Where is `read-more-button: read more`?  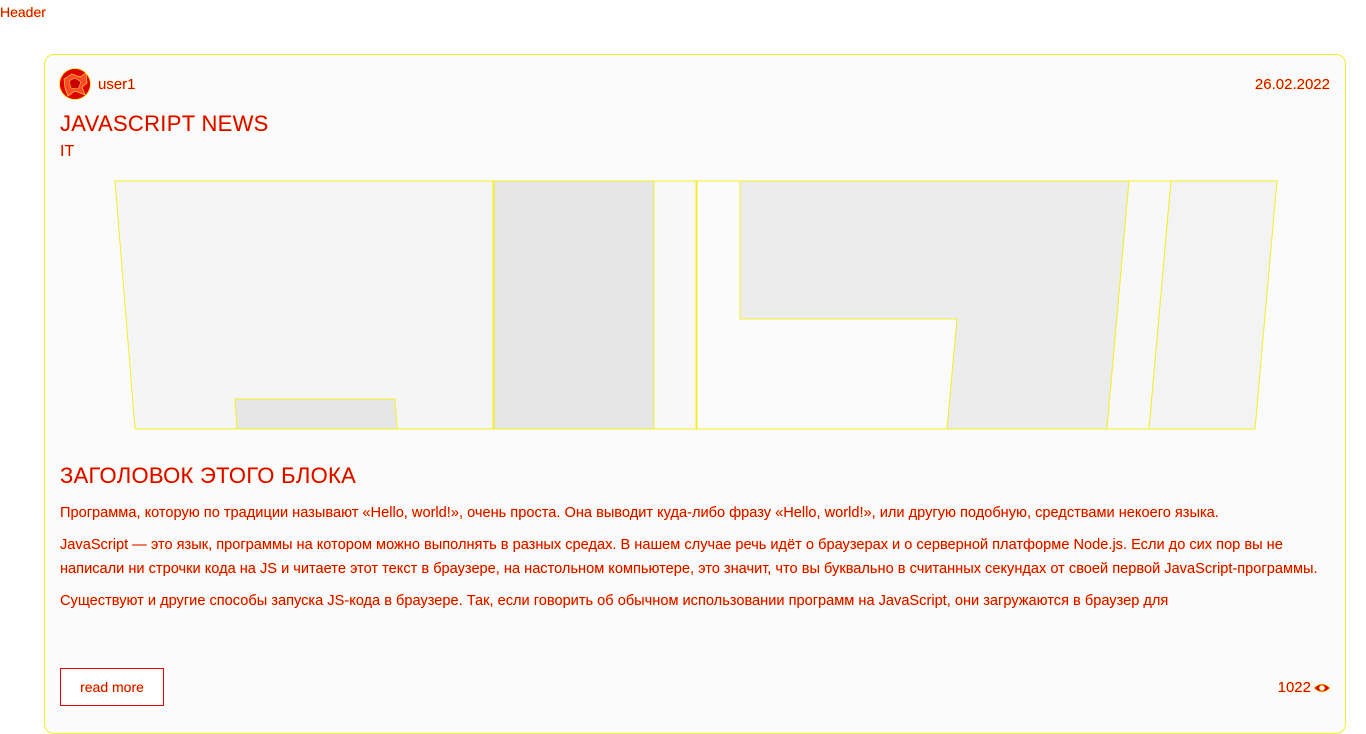
read-more-button: read more is located at coordinates (112, 687).